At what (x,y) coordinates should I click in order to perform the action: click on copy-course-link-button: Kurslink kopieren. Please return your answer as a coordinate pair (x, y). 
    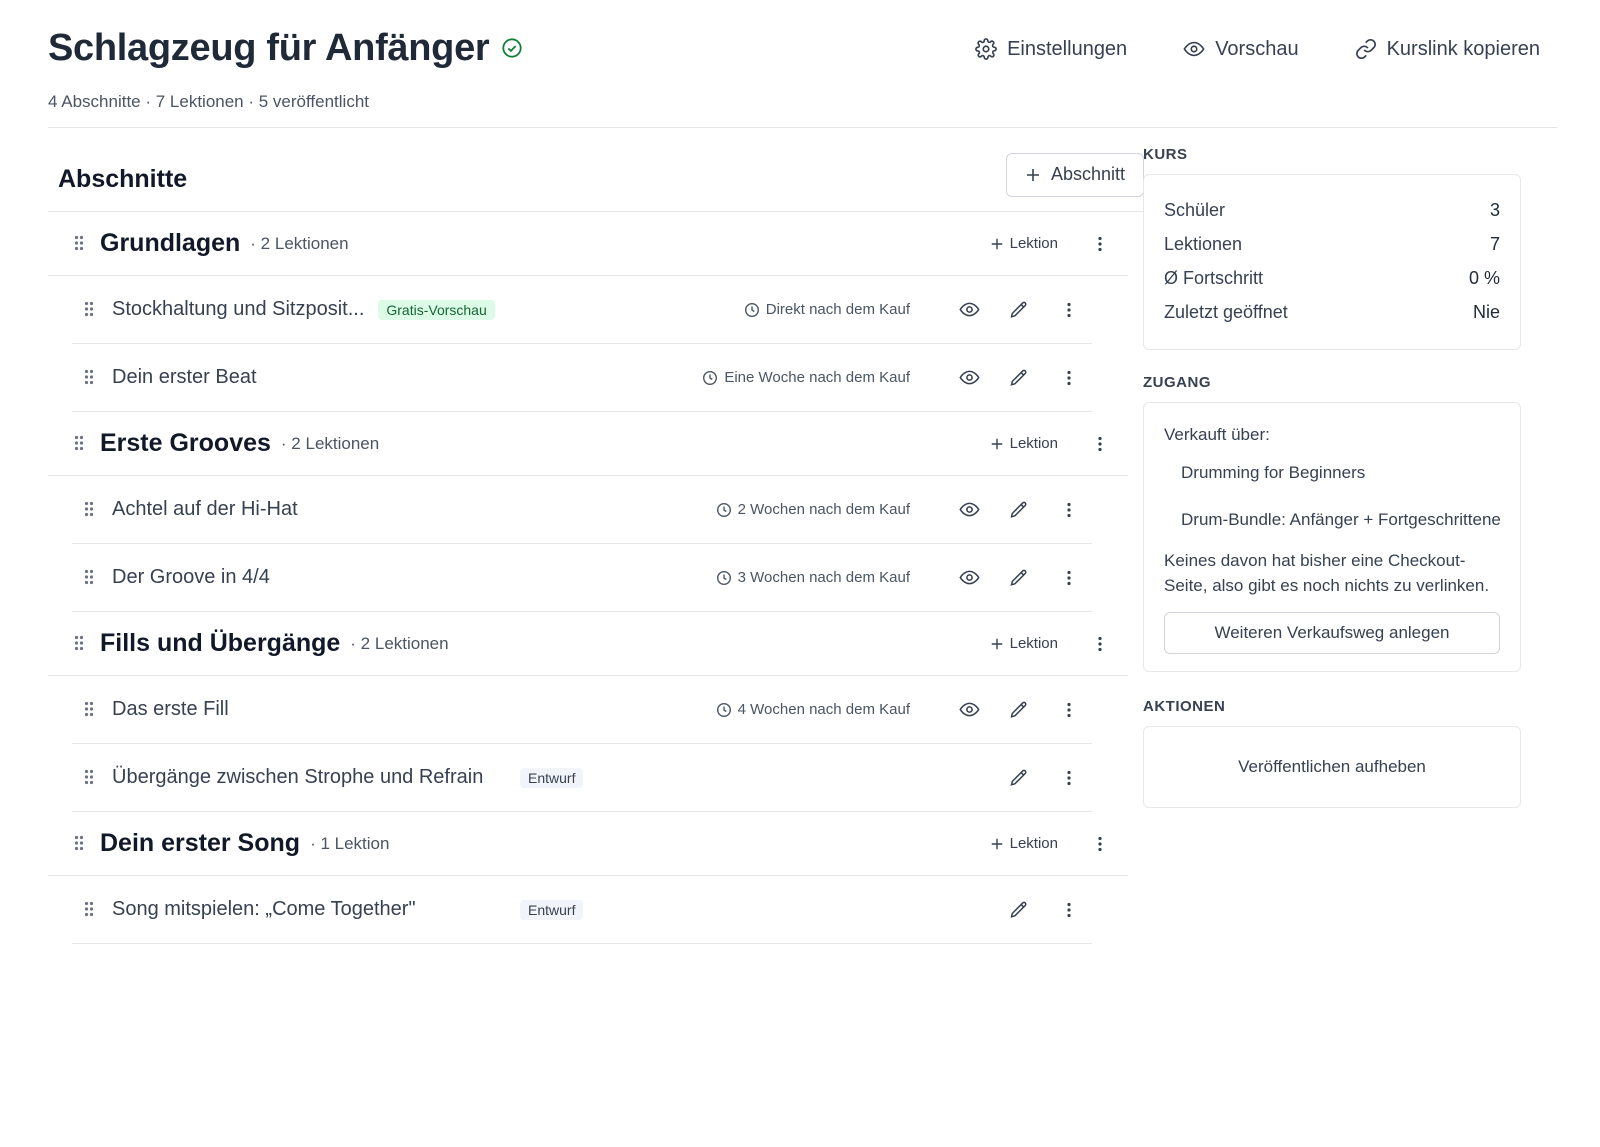
    Looking at the image, I should click on (1437, 49).